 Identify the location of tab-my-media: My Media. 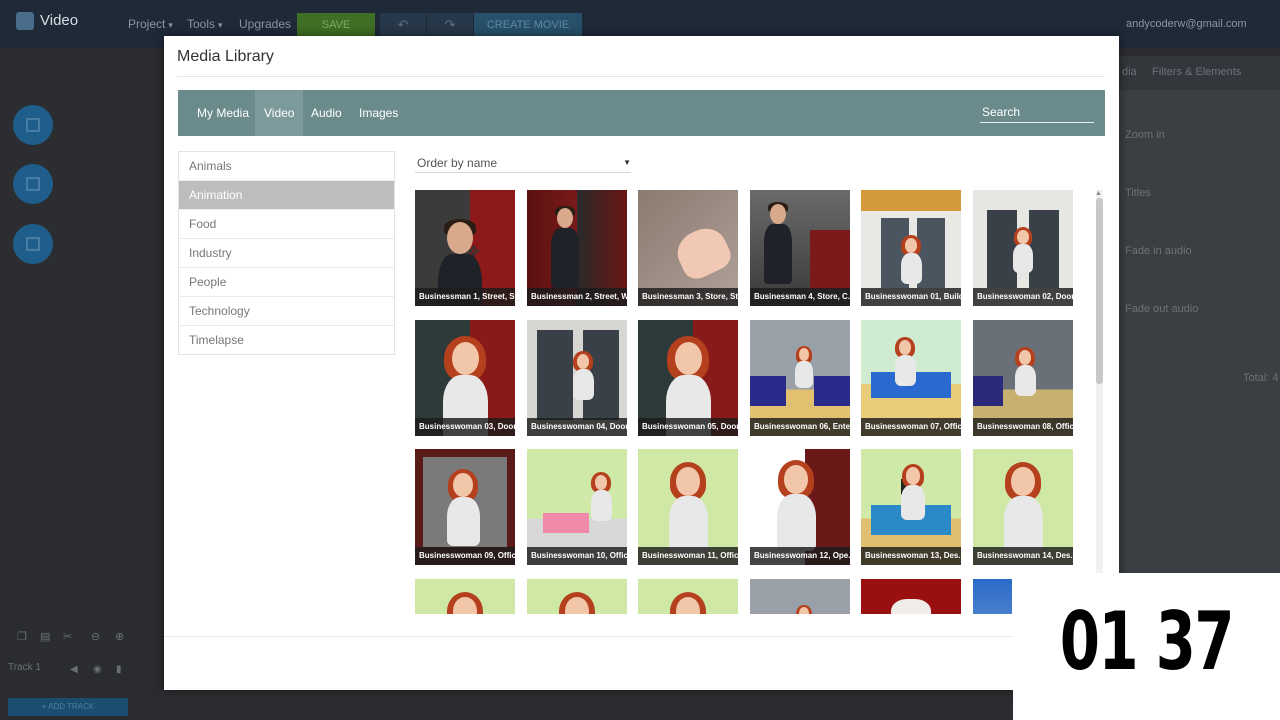
(223, 113).